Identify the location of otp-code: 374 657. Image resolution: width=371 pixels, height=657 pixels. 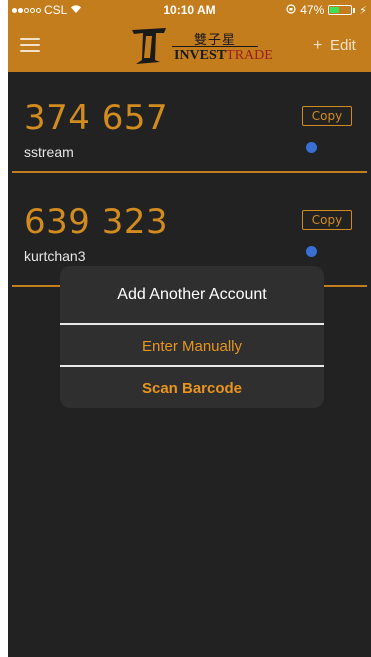
(96, 118).